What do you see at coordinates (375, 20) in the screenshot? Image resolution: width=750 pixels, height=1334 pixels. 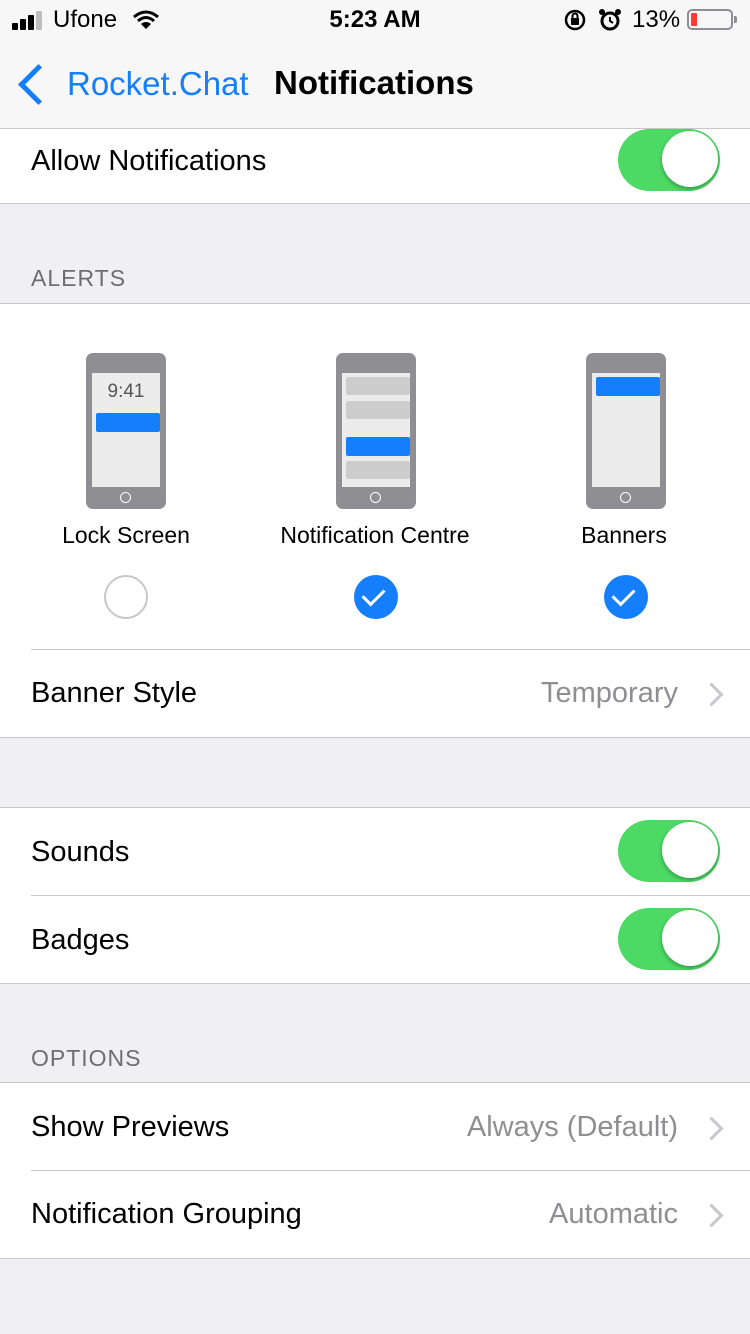 I see `status-bar: Ufone 5:23 AM 13%` at bounding box center [375, 20].